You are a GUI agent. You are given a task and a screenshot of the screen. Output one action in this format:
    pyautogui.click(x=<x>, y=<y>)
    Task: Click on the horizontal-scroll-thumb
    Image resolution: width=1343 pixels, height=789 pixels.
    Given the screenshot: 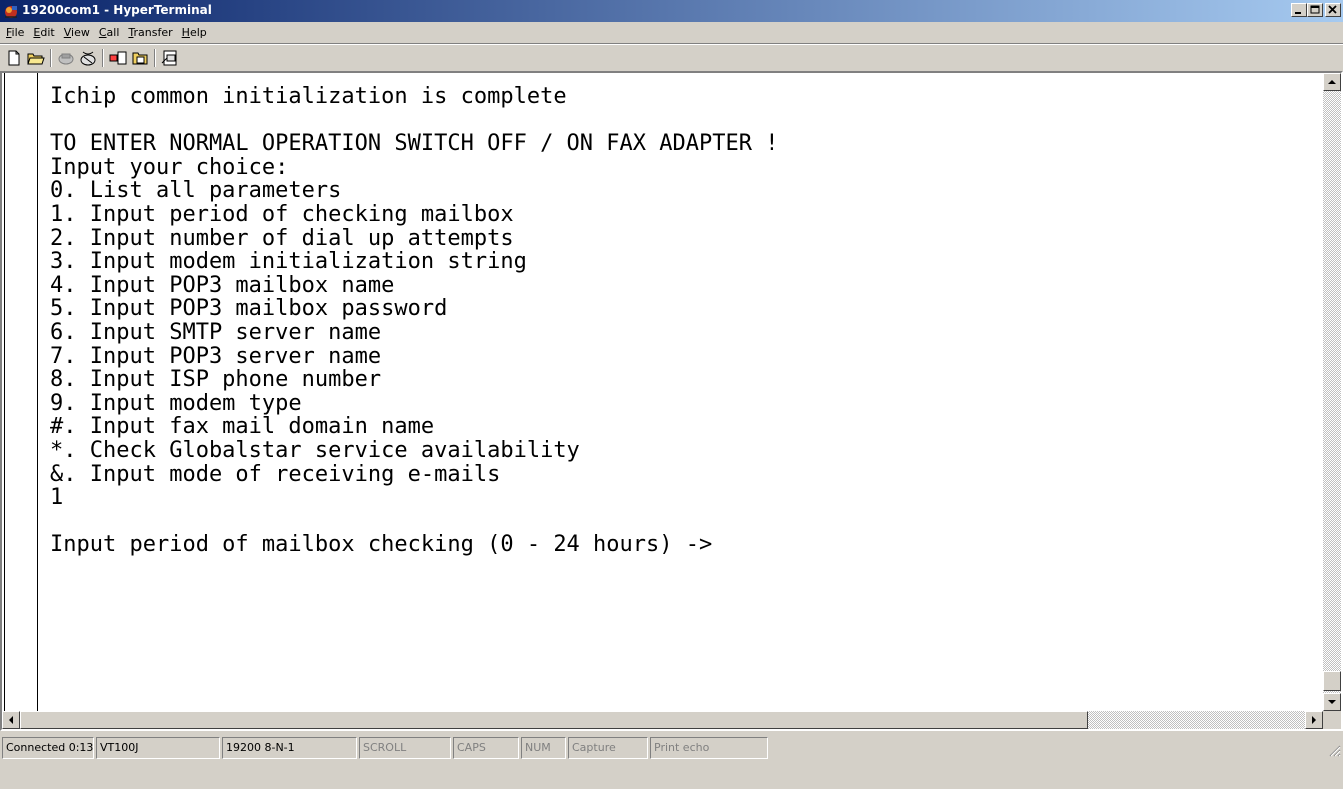 What is the action you would take?
    pyautogui.click(x=554, y=720)
    